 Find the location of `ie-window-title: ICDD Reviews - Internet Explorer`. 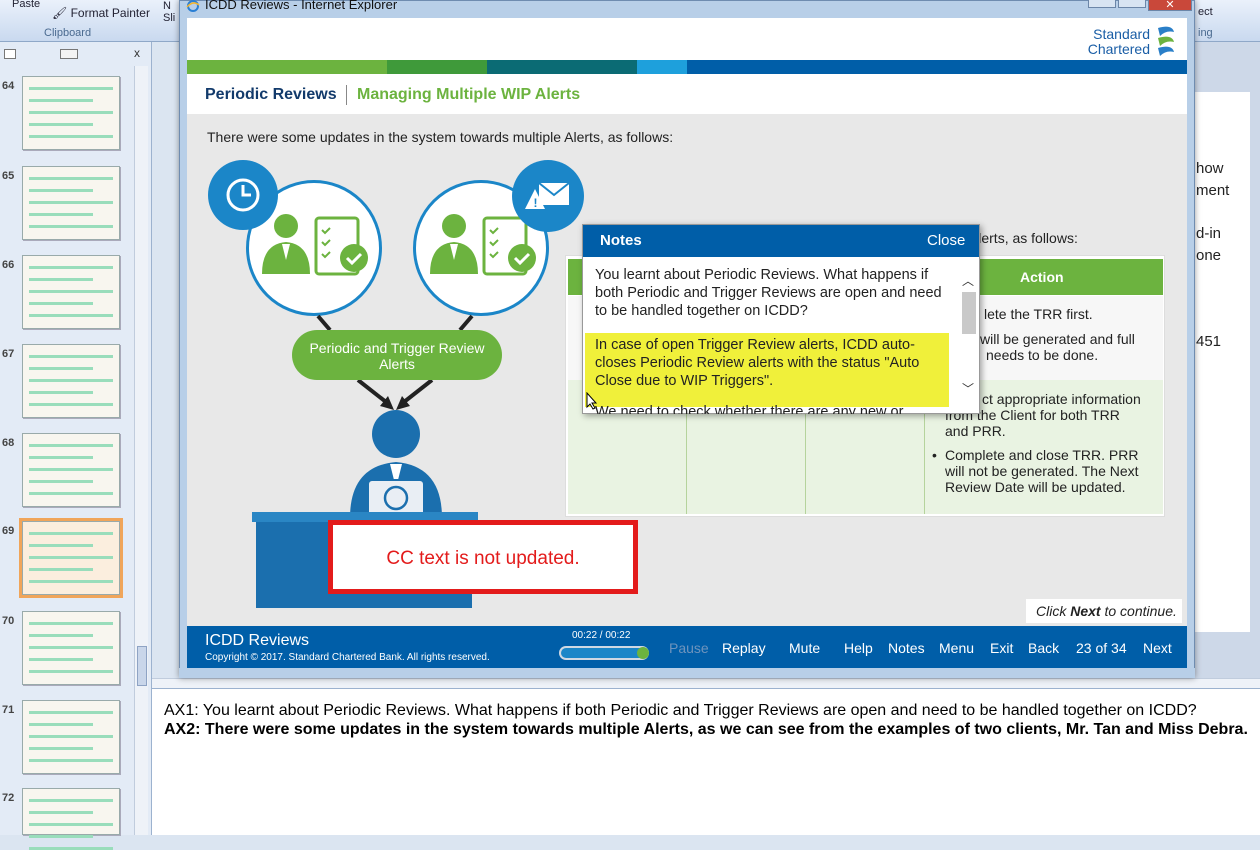

ie-window-title: ICDD Reviews - Internet Explorer is located at coordinates (301, 6).